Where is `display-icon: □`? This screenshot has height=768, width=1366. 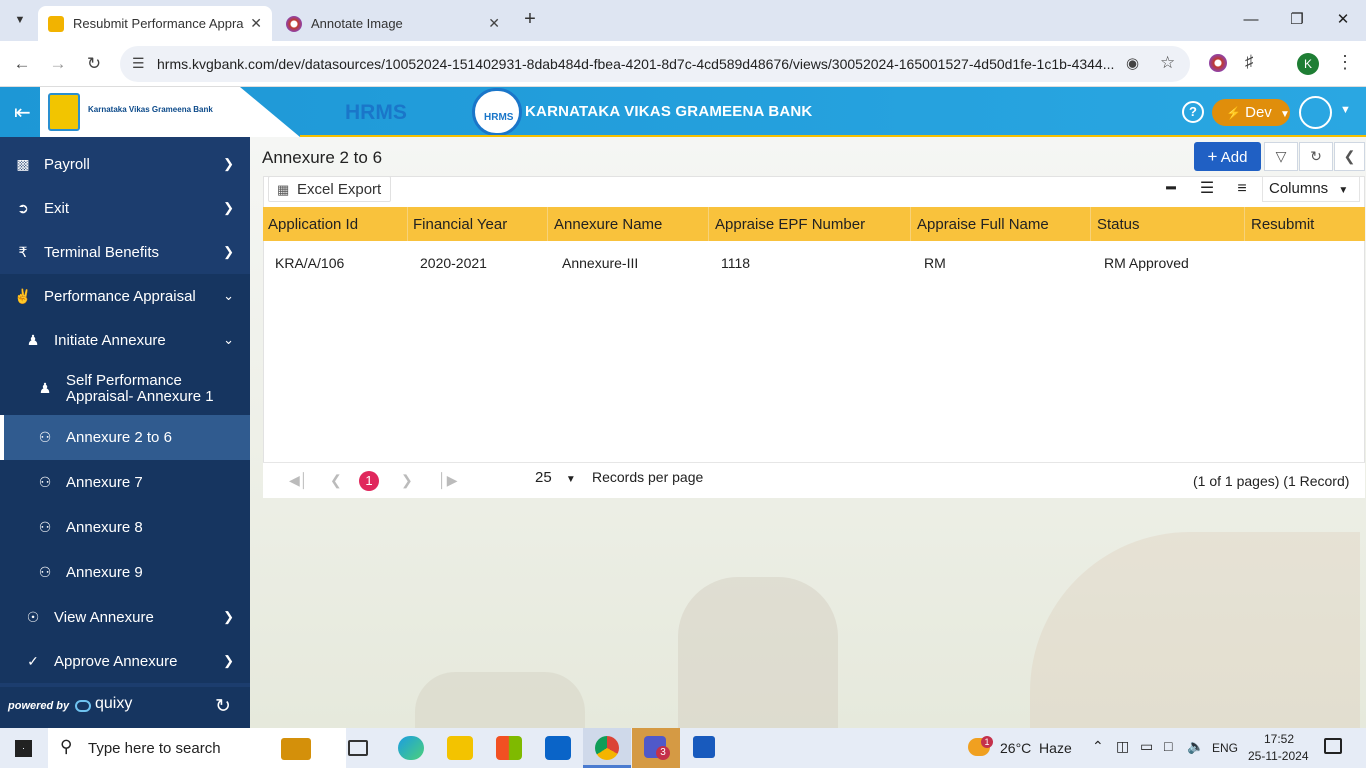
display-icon: □ is located at coordinates (1168, 746).